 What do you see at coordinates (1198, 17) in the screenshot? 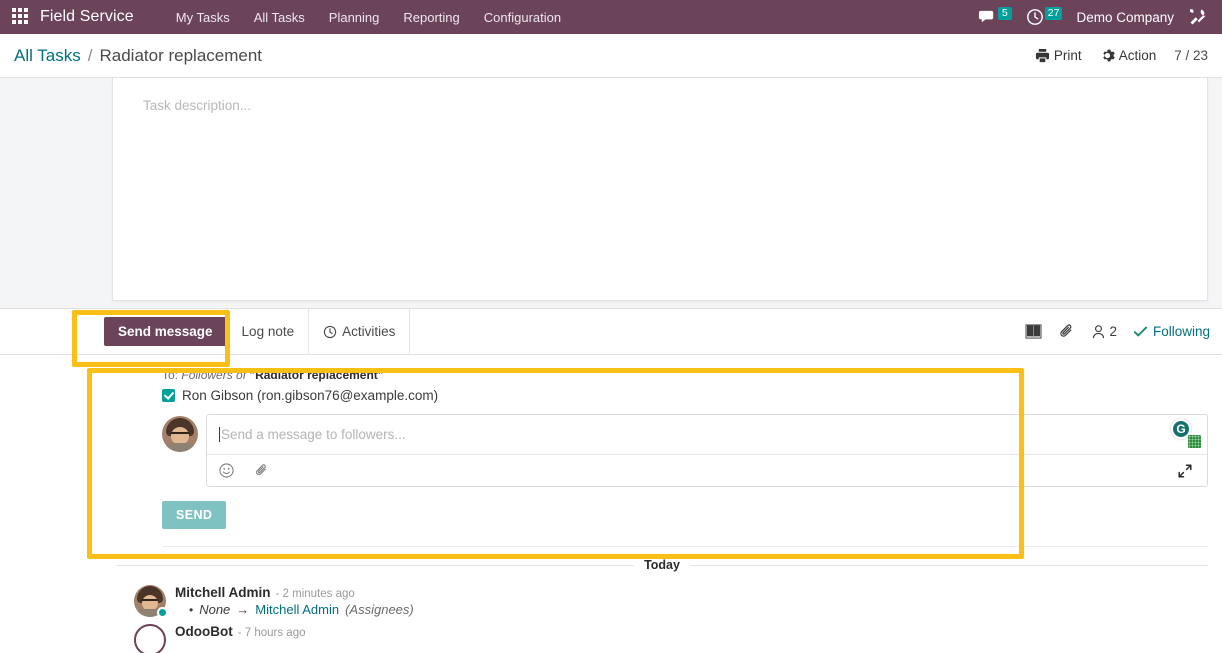
I see `tools-icon` at bounding box center [1198, 17].